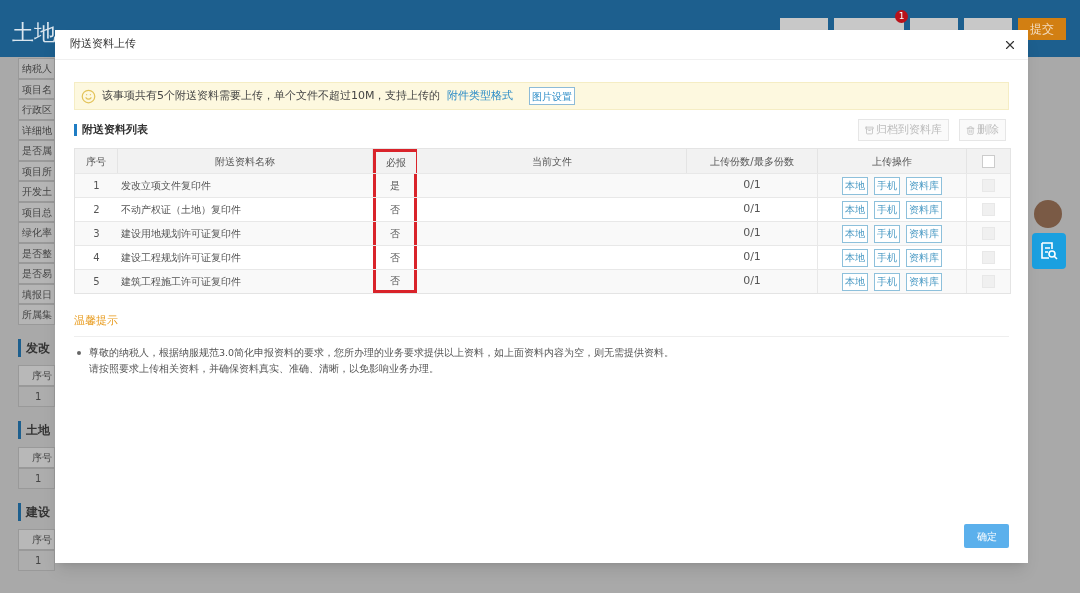 This screenshot has height=593, width=1080. What do you see at coordinates (181, 258) in the screenshot?
I see `table-cell-text: 建设工程规划许可证复印件` at bounding box center [181, 258].